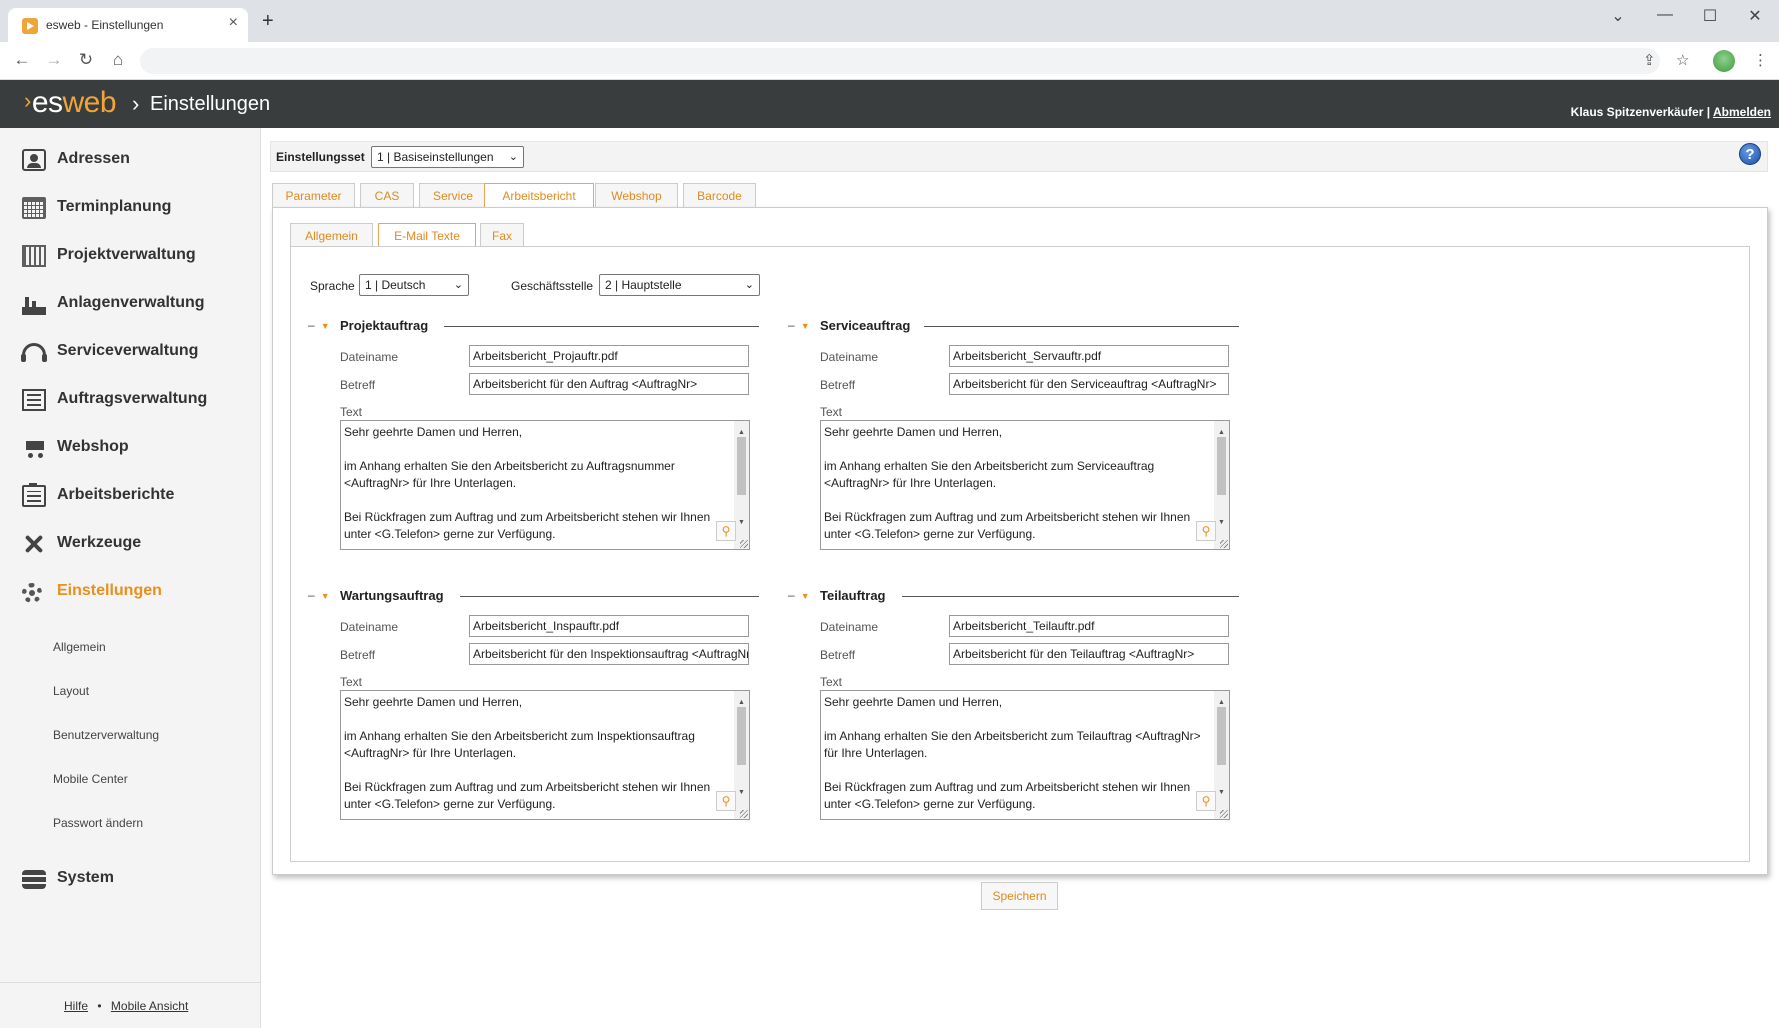 The height and width of the screenshot is (1028, 1779). What do you see at coordinates (319, 325) in the screenshot?
I see `collapse-projektauftrag-toggle: – ▼` at bounding box center [319, 325].